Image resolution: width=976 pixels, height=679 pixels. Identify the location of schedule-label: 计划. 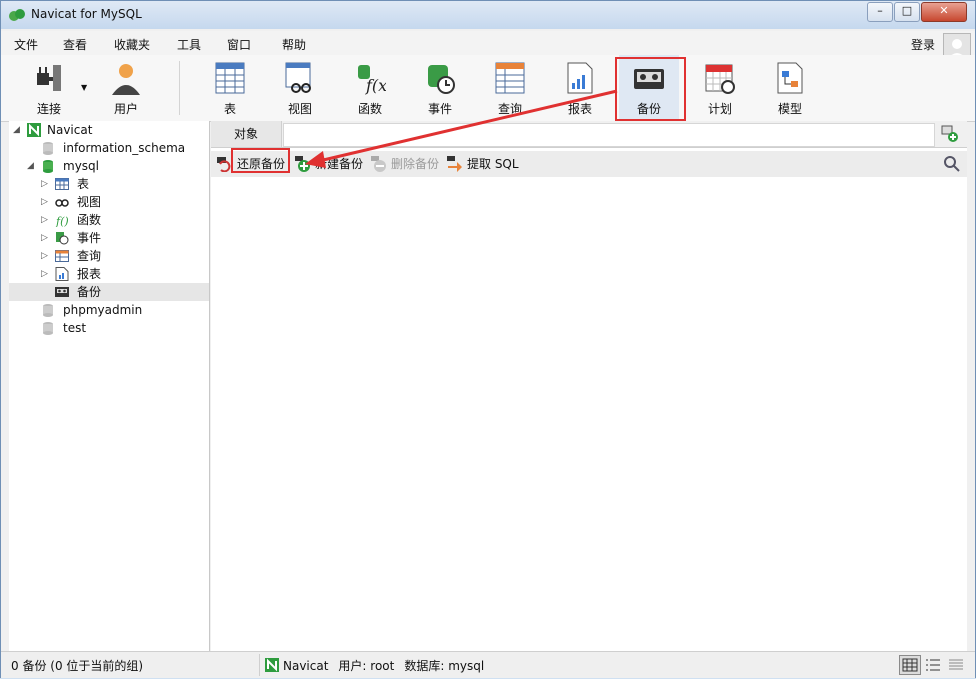
(719, 109).